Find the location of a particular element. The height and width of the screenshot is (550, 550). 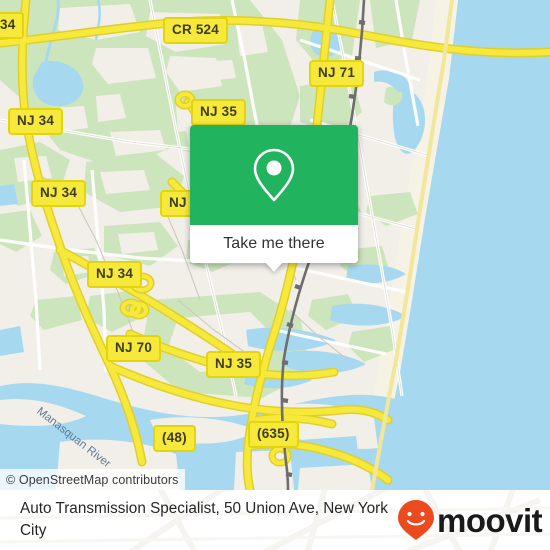

road-shield: 34 is located at coordinates (12, 25).